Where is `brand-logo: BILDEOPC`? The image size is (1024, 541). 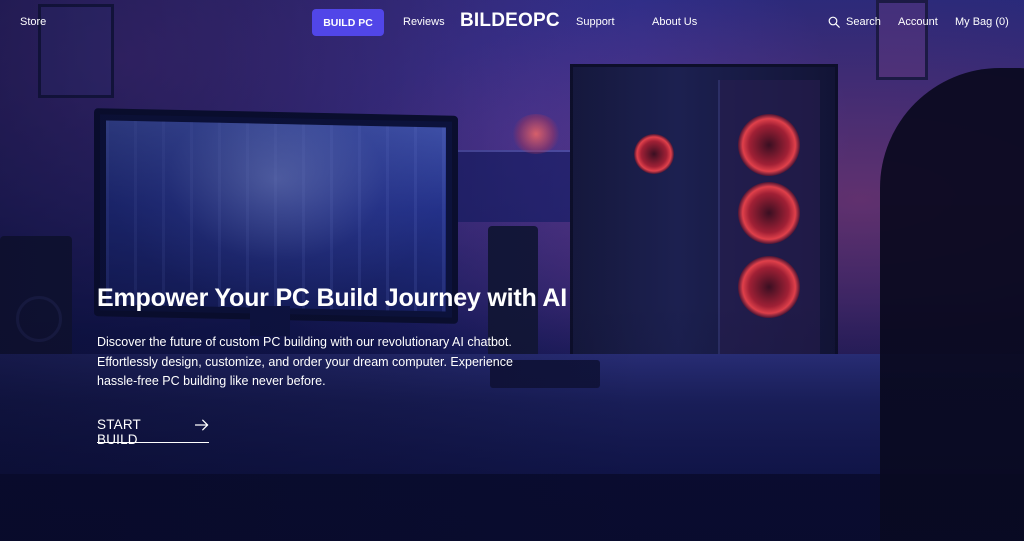
brand-logo: BILDEOPC is located at coordinates (510, 21).